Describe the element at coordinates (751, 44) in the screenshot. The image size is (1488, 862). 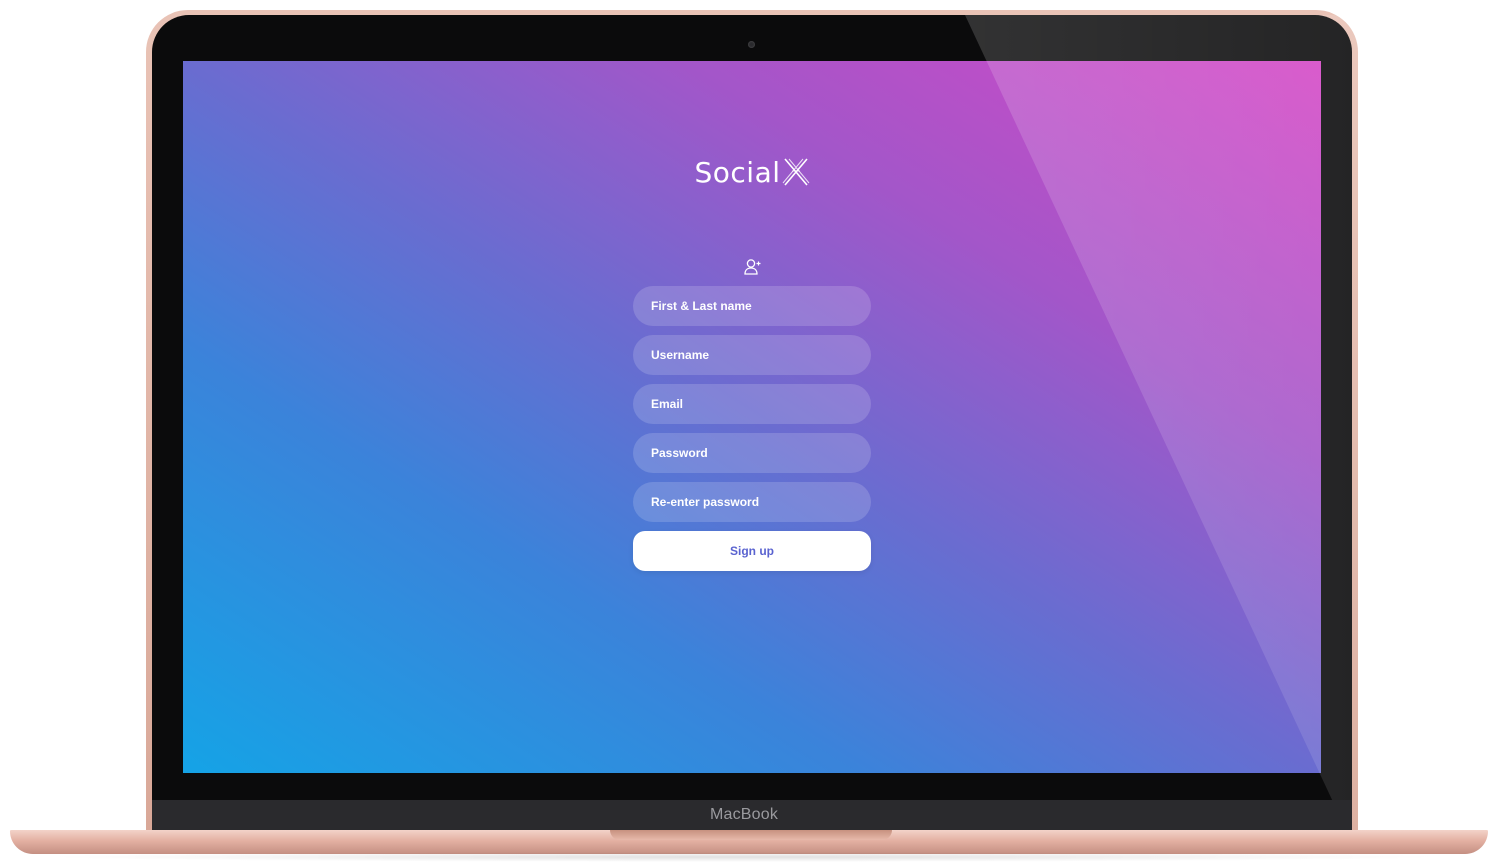
I see `camera-icon` at that location.